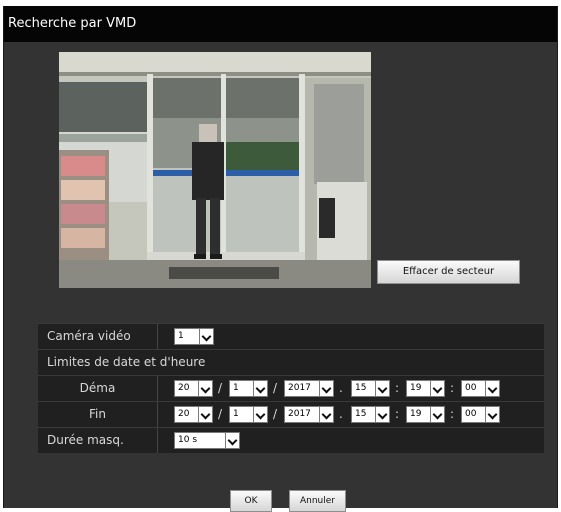  I want to click on start-year-value: 2017, so click(299, 388).